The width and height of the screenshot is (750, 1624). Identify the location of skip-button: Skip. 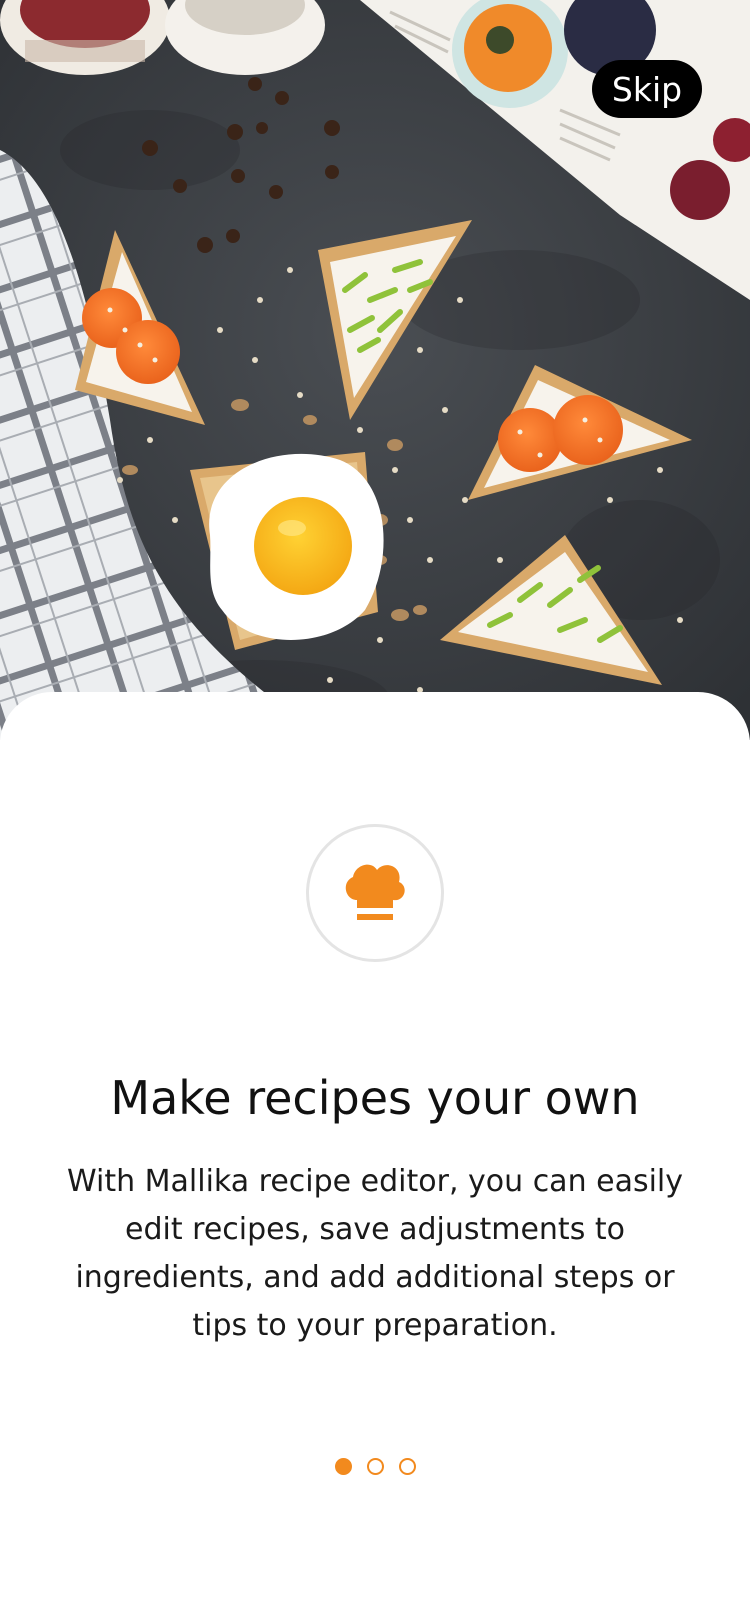
(647, 89).